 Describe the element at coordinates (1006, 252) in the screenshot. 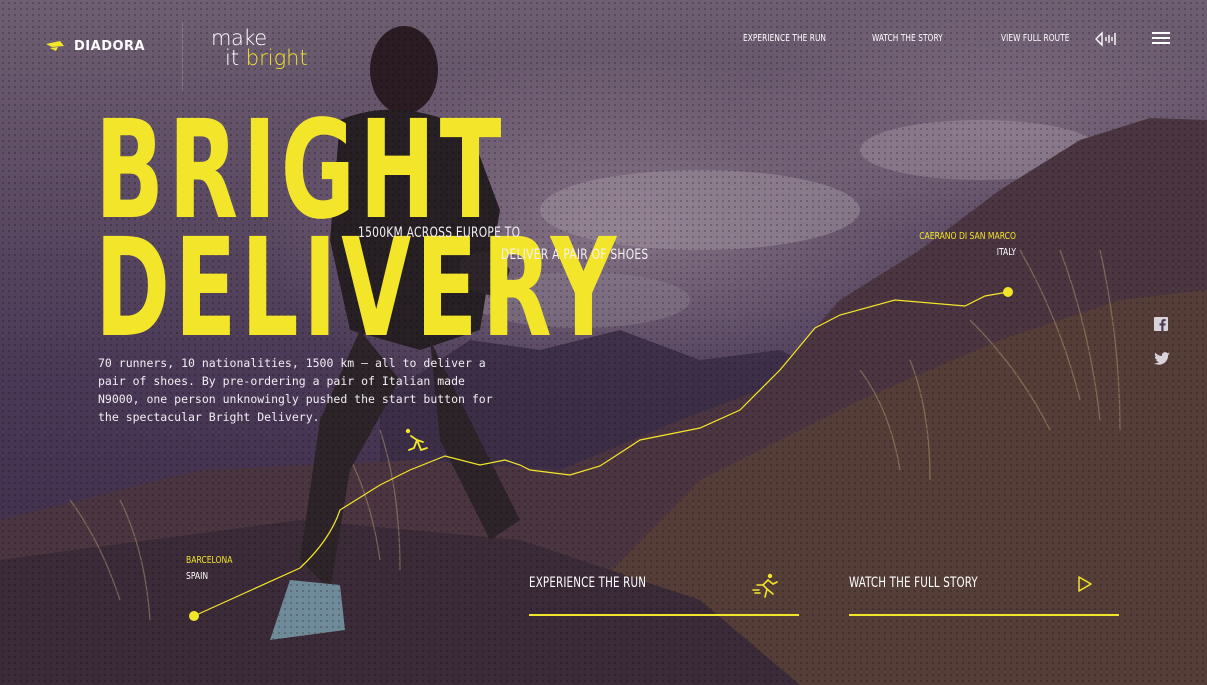

I see `route-end-country: ITALY` at that location.